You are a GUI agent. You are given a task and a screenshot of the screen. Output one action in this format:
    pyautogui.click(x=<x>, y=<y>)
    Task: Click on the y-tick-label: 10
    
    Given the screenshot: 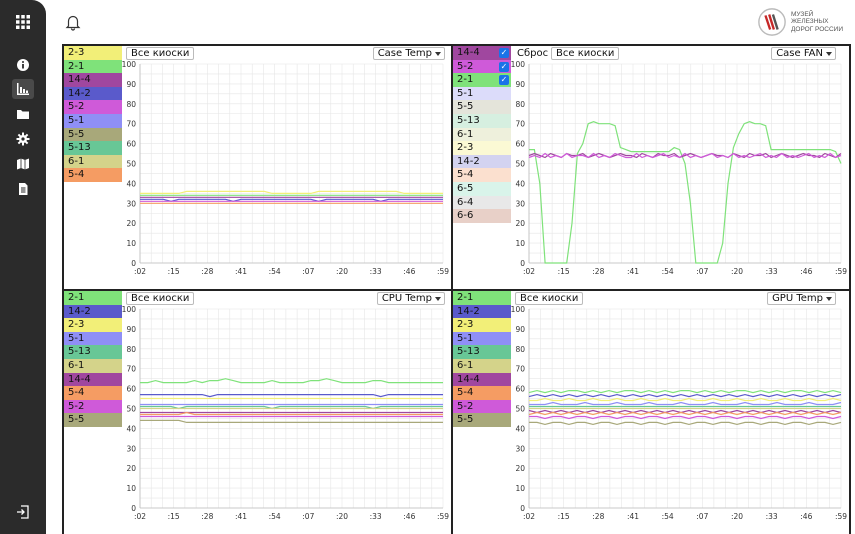 What is the action you would take?
    pyautogui.click(x=520, y=243)
    